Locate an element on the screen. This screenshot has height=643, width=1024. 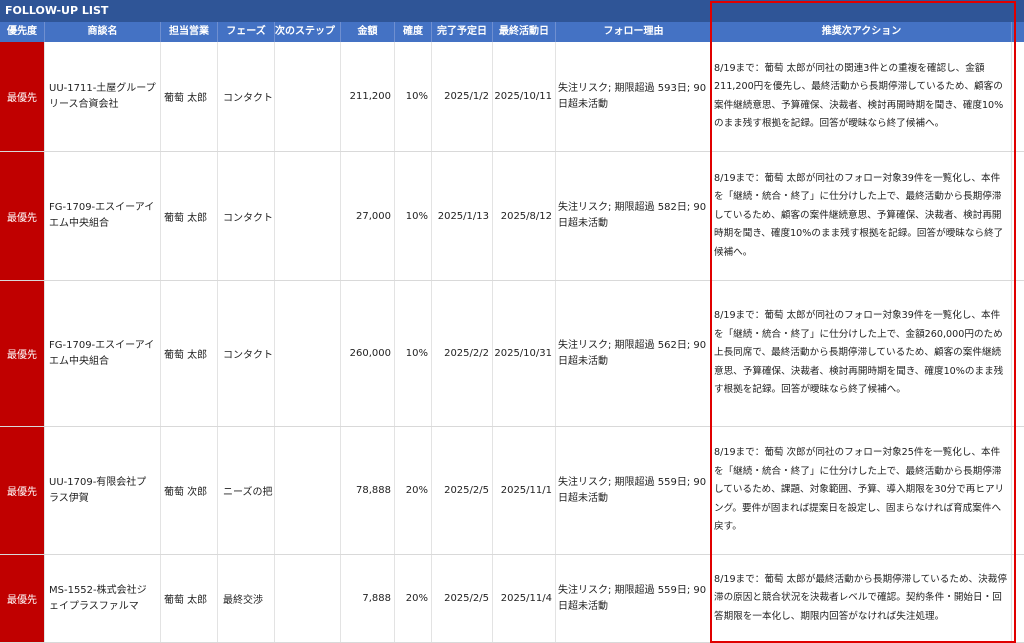
deal-cell: UU-1711-土屋グループリース合資会社 is located at coordinates (103, 96).